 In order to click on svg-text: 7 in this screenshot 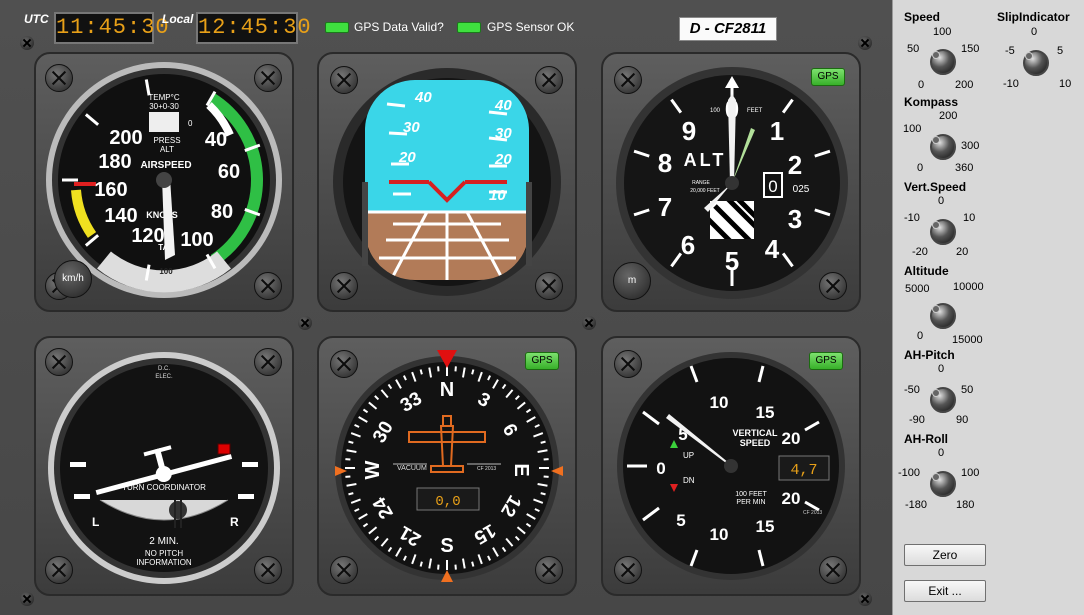, I will do `click(665, 207)`.